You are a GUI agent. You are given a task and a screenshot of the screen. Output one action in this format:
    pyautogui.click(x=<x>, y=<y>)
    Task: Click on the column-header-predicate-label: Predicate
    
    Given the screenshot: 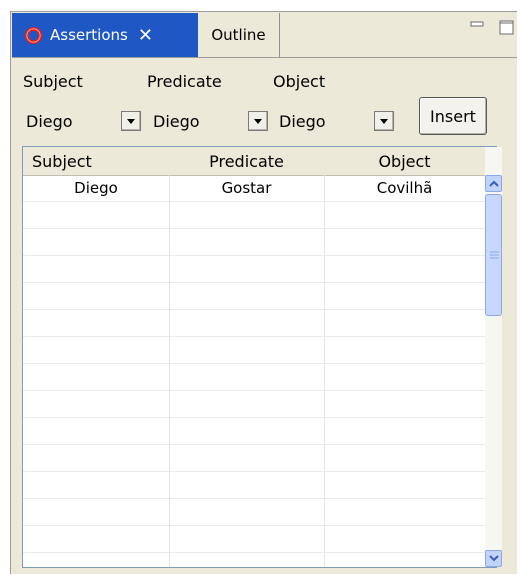 What is the action you would take?
    pyautogui.click(x=246, y=161)
    